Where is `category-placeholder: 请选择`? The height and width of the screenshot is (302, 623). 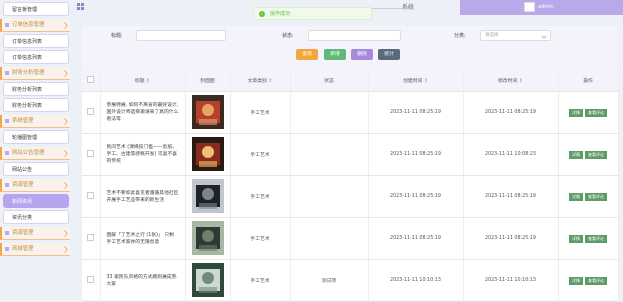 category-placeholder: 请选择 is located at coordinates (492, 35).